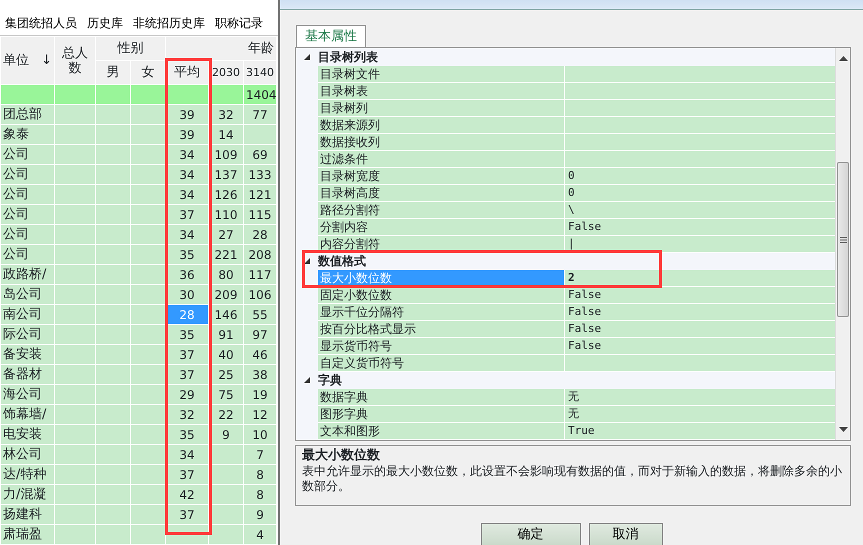 The image size is (863, 545). I want to click on table-cell: 97, so click(260, 334).